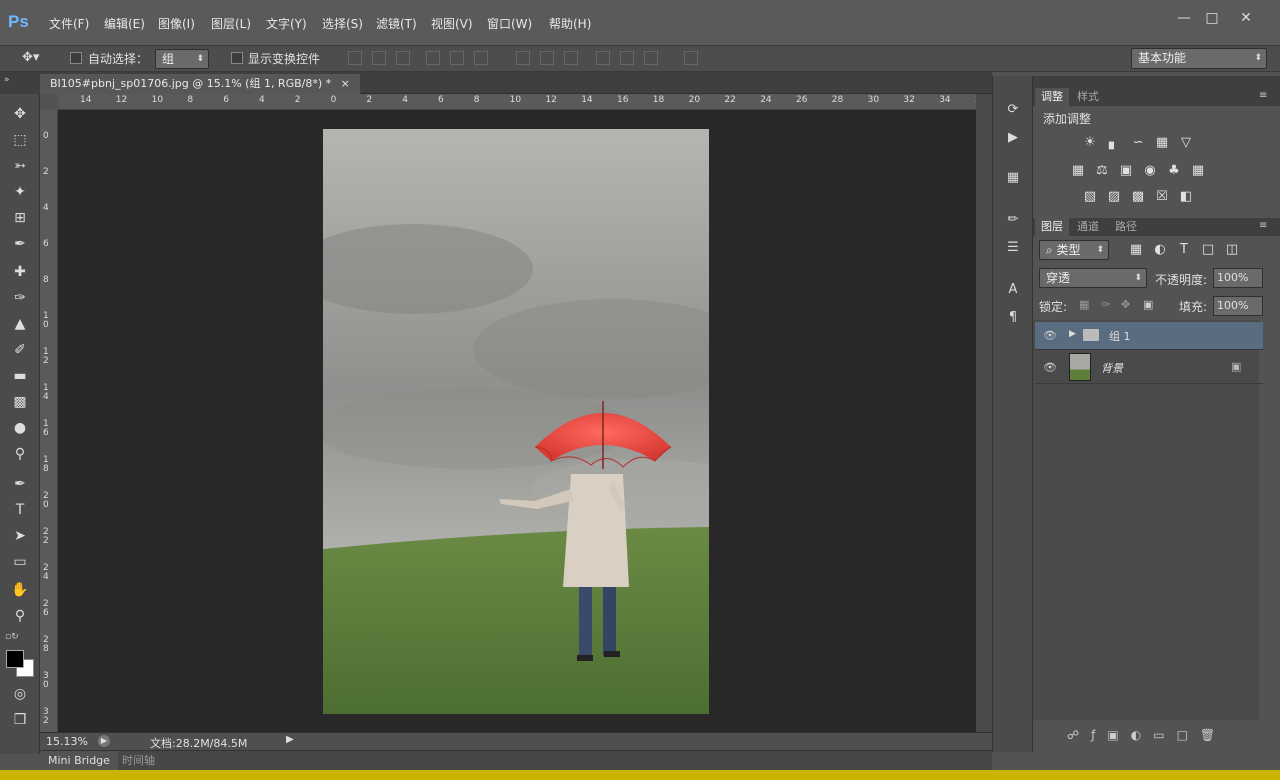 The image size is (1280, 780). I want to click on fx-icon: ƒ, so click(1099, 735).